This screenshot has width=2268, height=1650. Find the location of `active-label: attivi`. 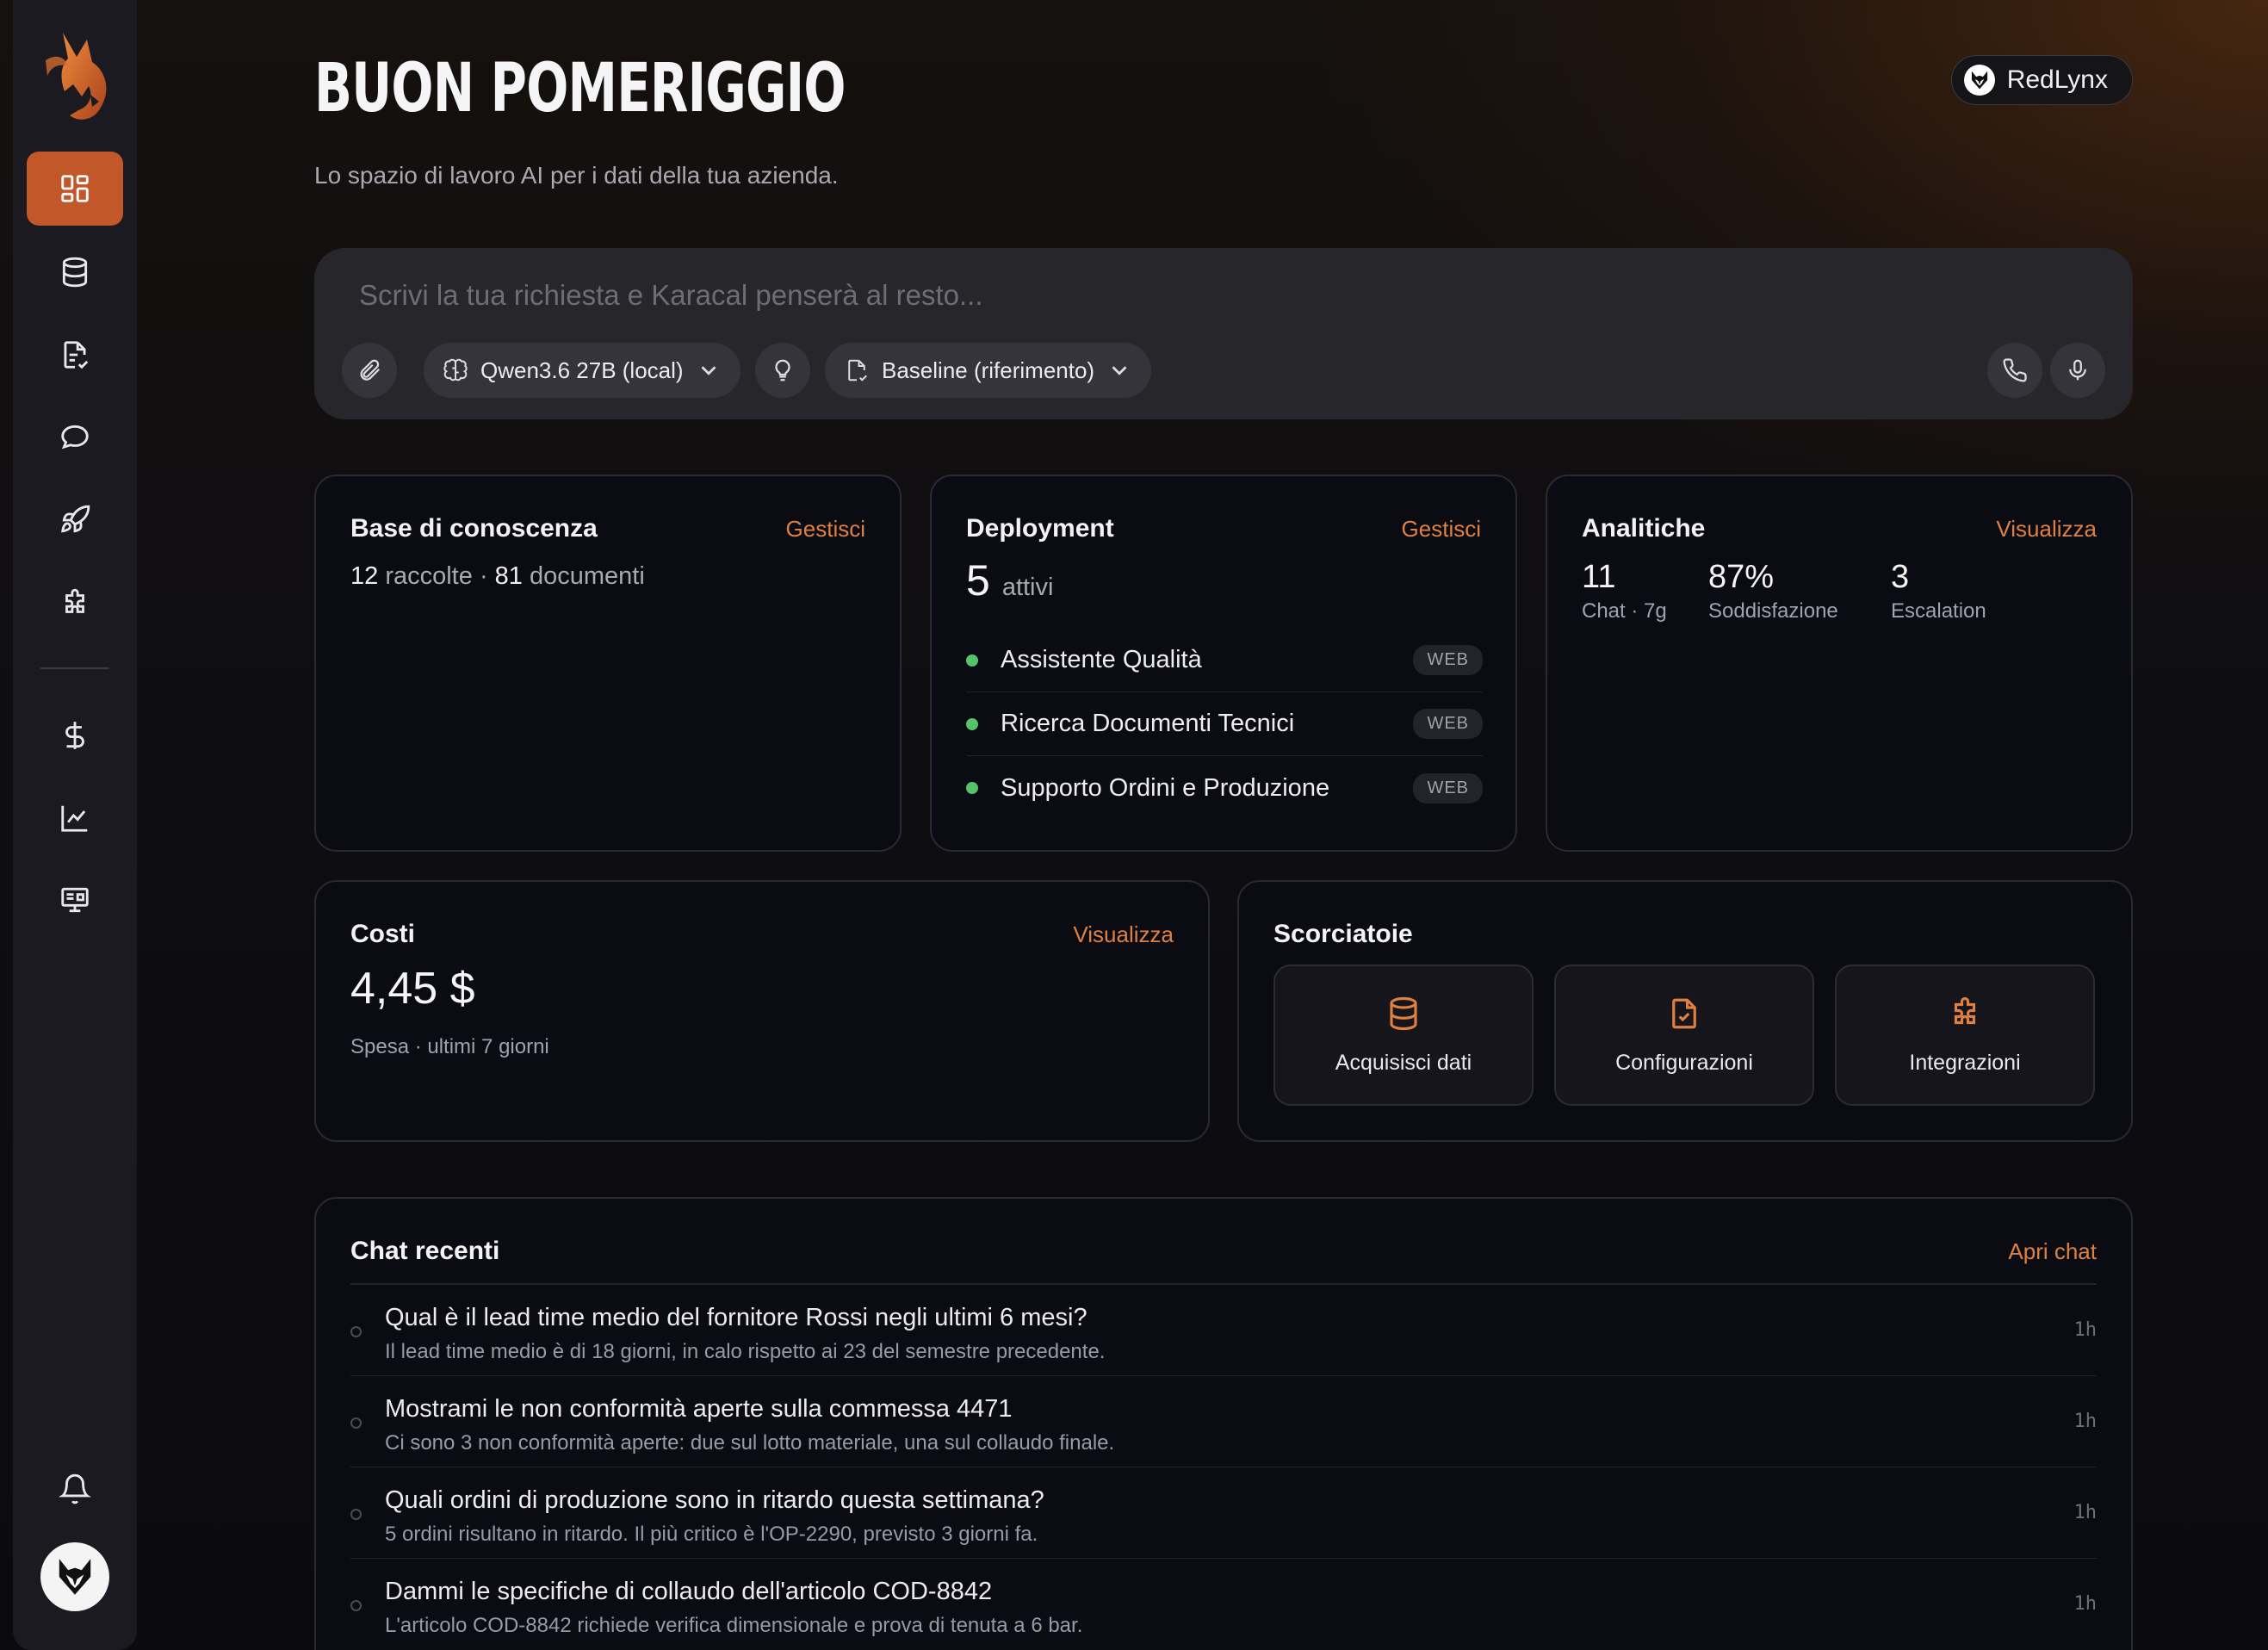

active-label: attivi is located at coordinates (1027, 587).